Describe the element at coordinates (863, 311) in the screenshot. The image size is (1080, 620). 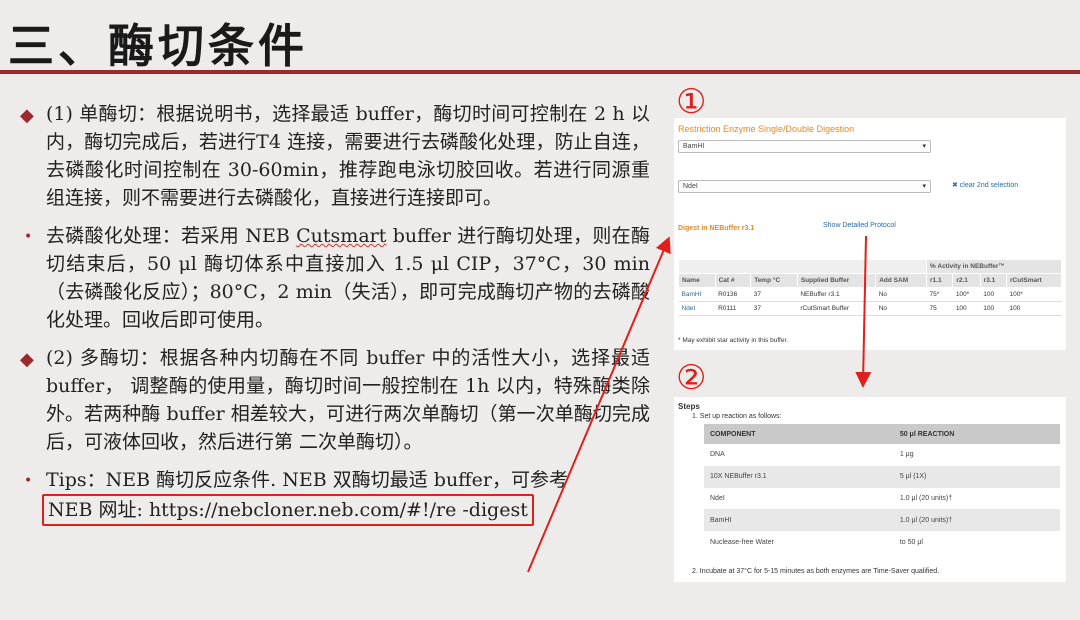
I see `arrow-to-steps-icon` at that location.